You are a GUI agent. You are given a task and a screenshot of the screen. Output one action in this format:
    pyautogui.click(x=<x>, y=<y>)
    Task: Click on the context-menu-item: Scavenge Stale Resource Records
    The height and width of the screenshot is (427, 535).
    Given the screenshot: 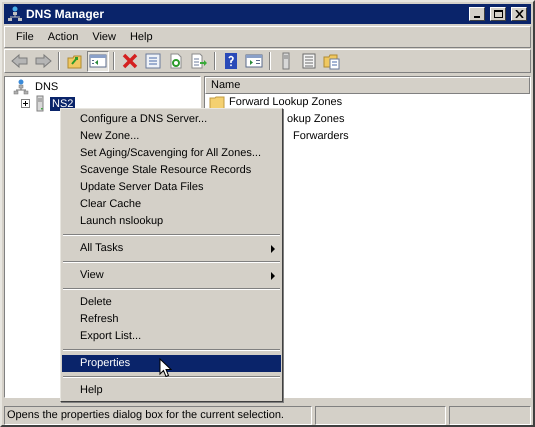 What is the action you would take?
    pyautogui.click(x=171, y=170)
    